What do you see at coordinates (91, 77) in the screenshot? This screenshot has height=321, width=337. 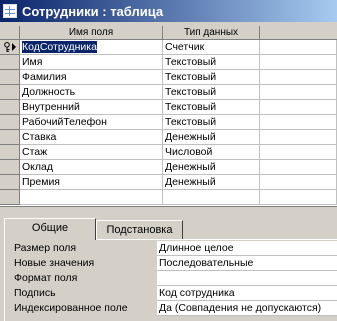 I see `field-name-cell: Фамилия` at bounding box center [91, 77].